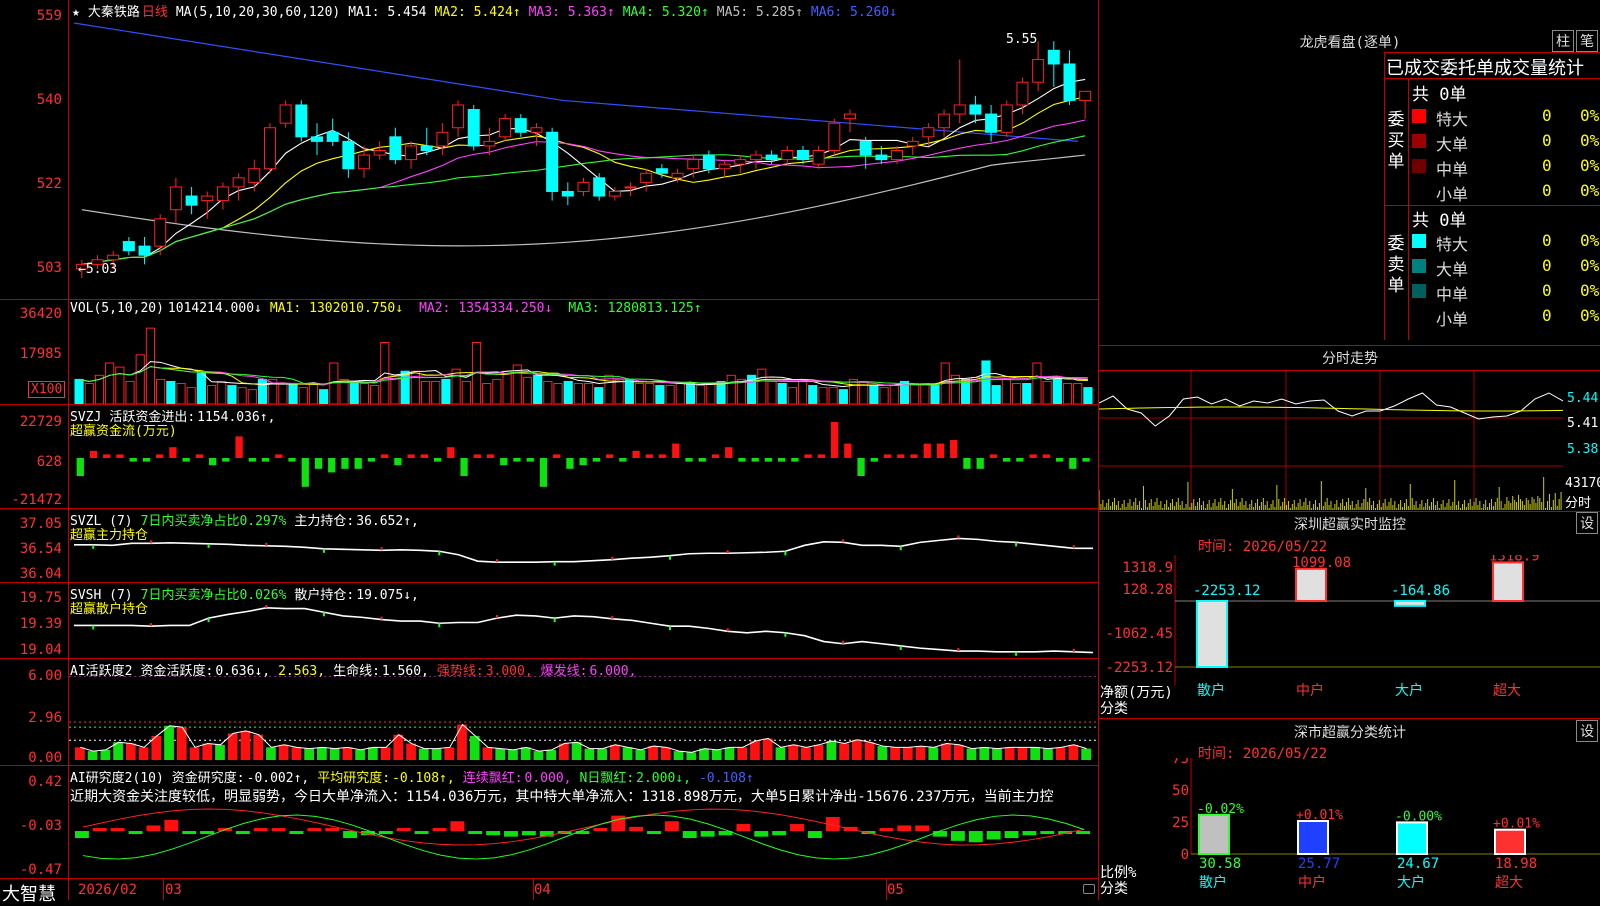  I want to click on svsh-retail-holding-chart, so click(583, 628).